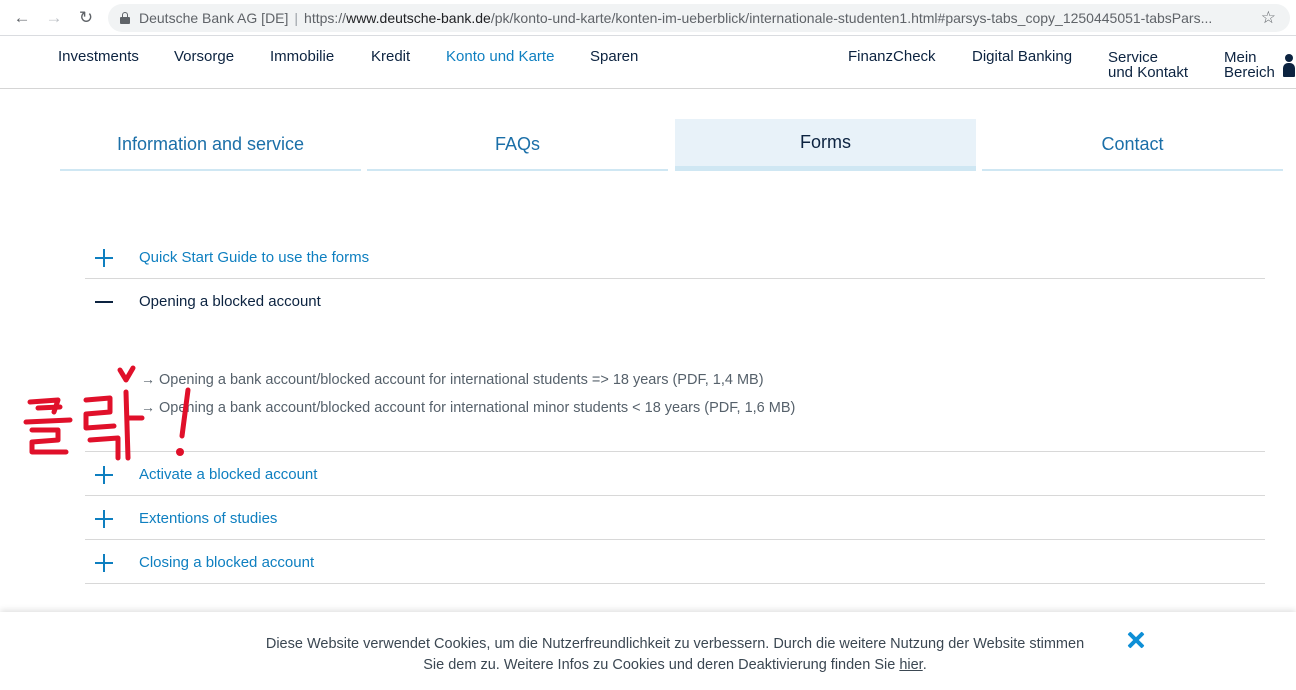  What do you see at coordinates (1132, 145) in the screenshot?
I see `tab-contact: Contact` at bounding box center [1132, 145].